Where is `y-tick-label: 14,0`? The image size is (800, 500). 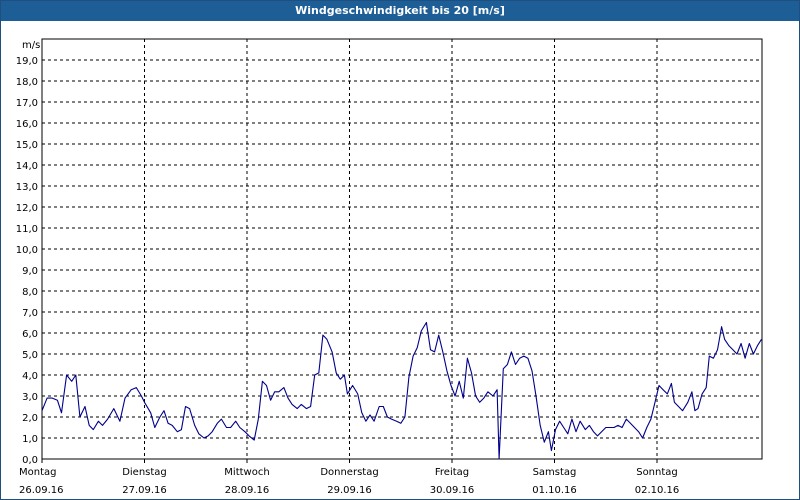 y-tick-label: 14,0 is located at coordinates (27, 166).